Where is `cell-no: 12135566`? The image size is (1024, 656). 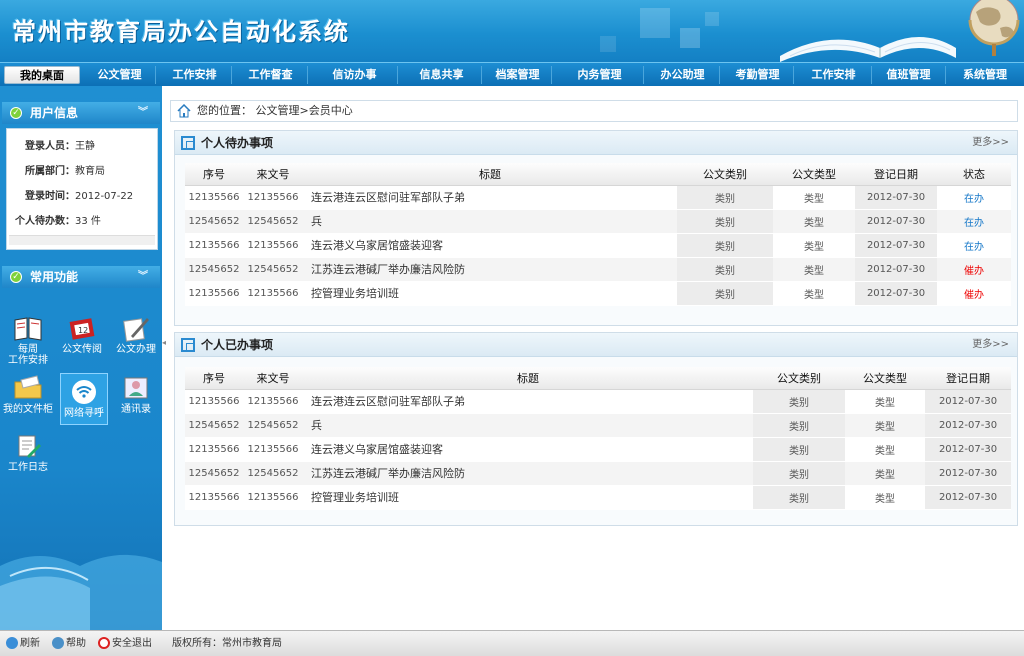
cell-no: 12135566 is located at coordinates (214, 497).